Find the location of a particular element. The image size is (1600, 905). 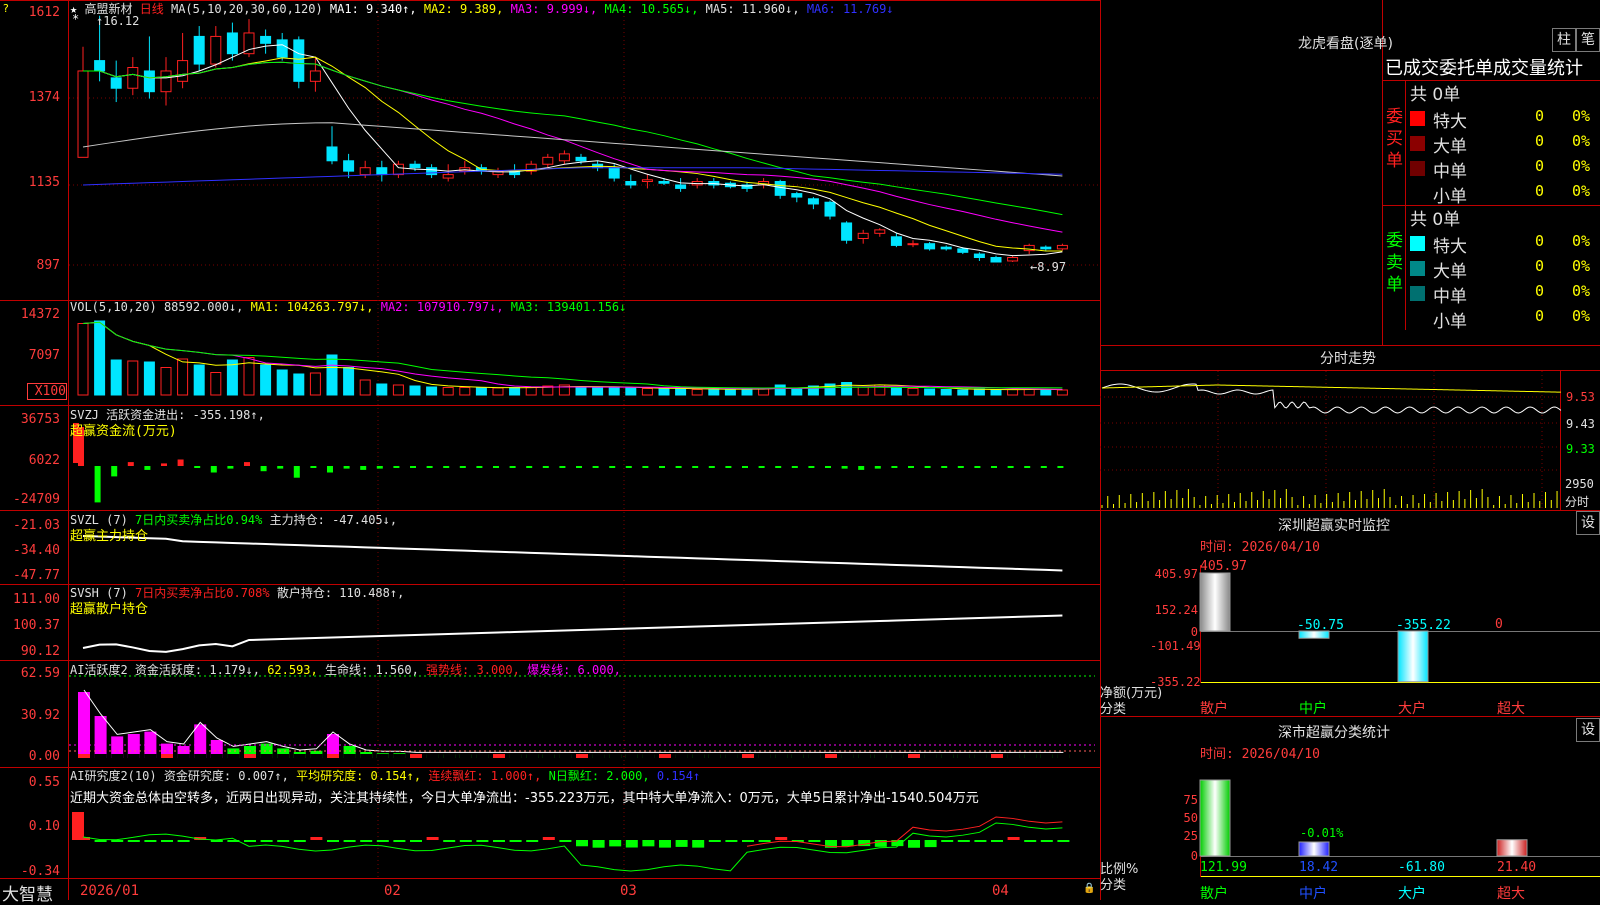

tick-mode-button: 笔 is located at coordinates (1588, 40).